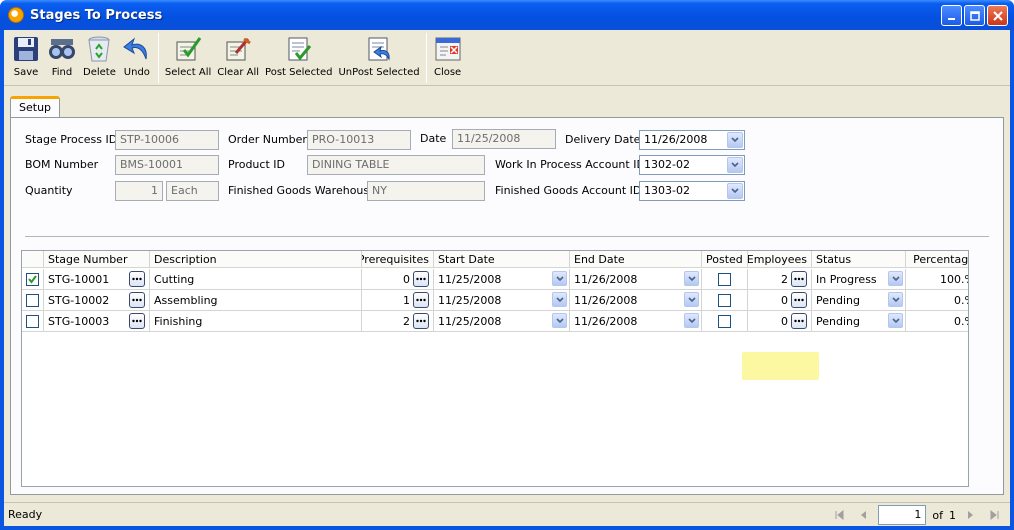 The width and height of the screenshot is (1014, 530). Describe the element at coordinates (504, 139) in the screenshot. I see `date-field: 11/25/2008` at that location.